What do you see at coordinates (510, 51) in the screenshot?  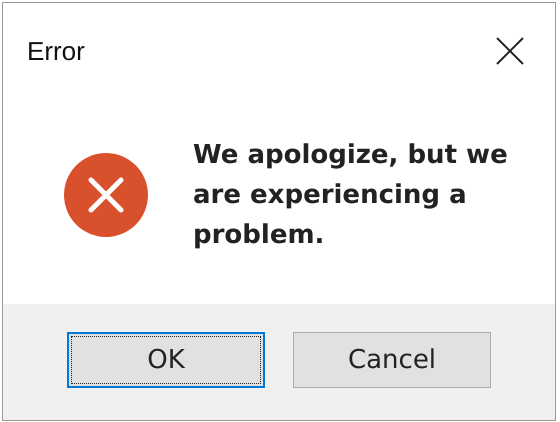 I see `close-icon` at bounding box center [510, 51].